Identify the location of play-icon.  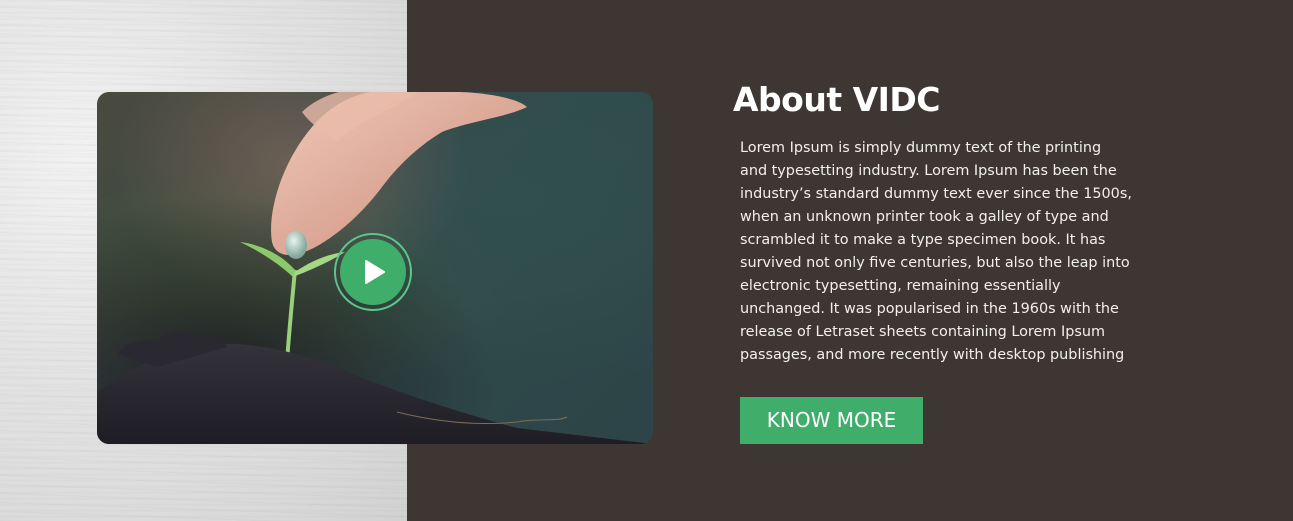
(375, 272).